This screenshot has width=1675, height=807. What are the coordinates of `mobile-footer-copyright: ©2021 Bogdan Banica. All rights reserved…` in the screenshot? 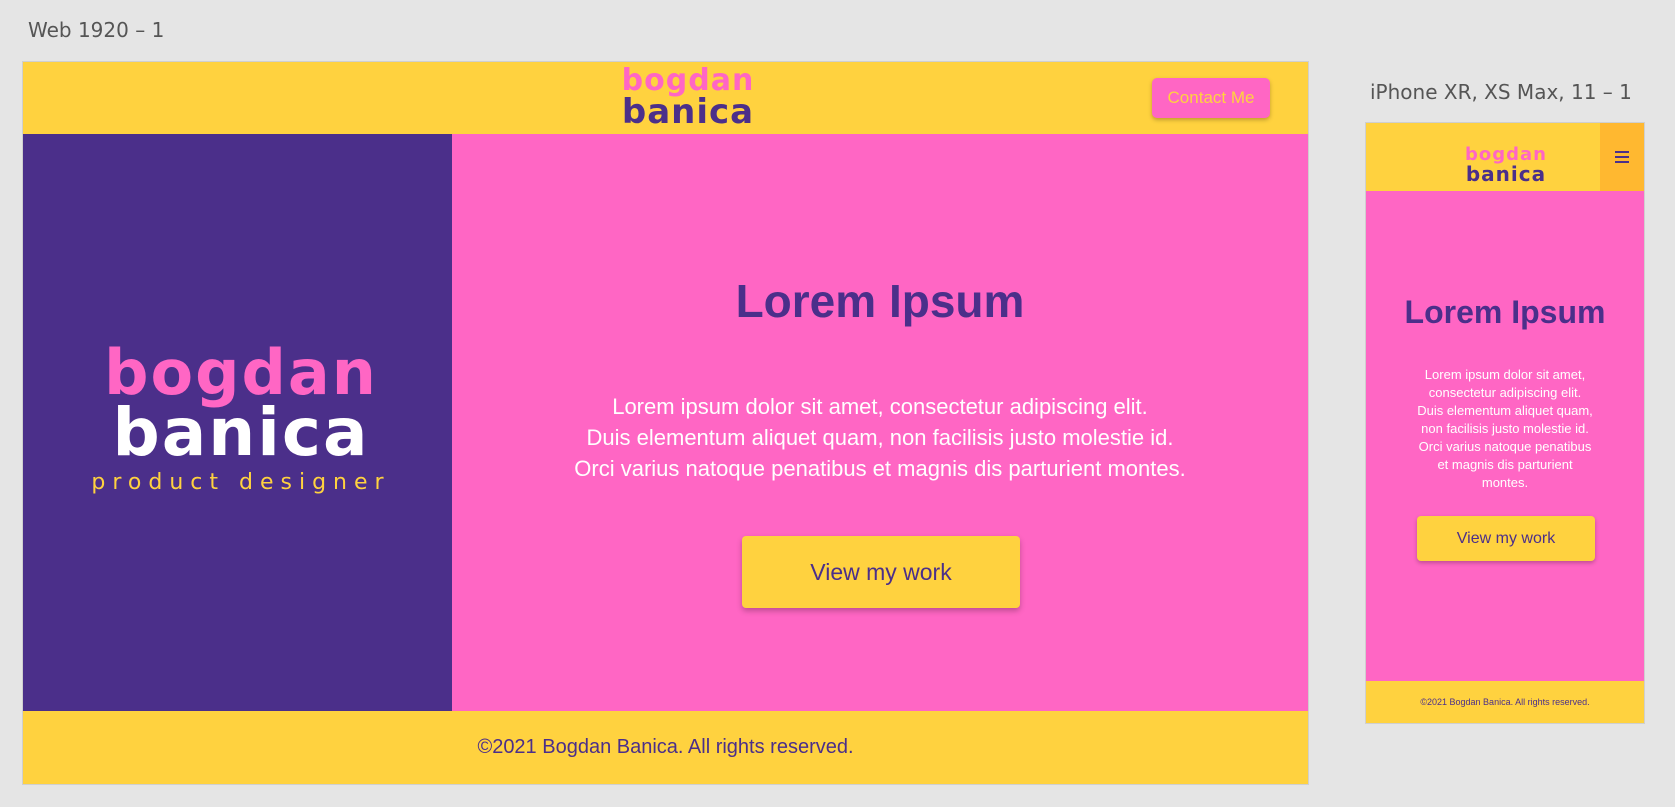 It's located at (1505, 702).